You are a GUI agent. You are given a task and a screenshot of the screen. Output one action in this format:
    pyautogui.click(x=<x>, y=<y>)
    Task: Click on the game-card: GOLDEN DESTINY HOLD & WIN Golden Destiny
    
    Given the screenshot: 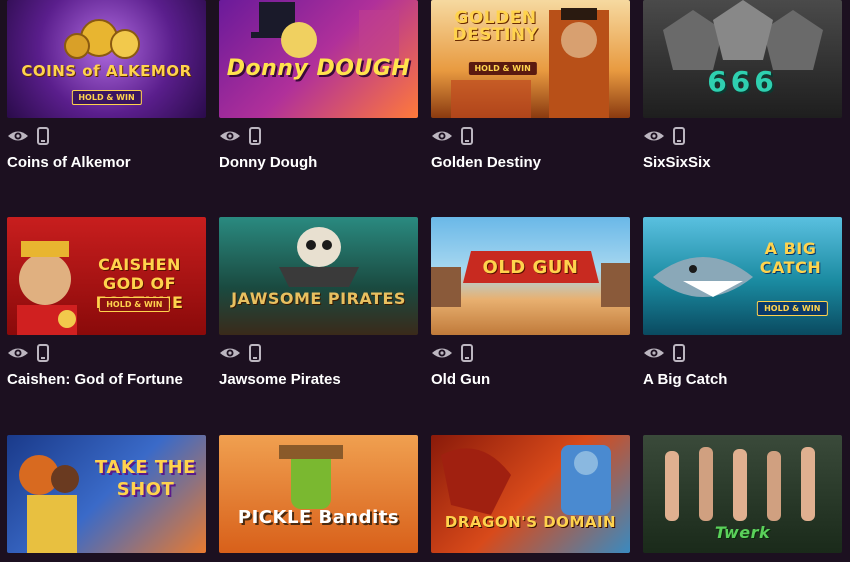 What is the action you would take?
    pyautogui.click(x=530, y=85)
    